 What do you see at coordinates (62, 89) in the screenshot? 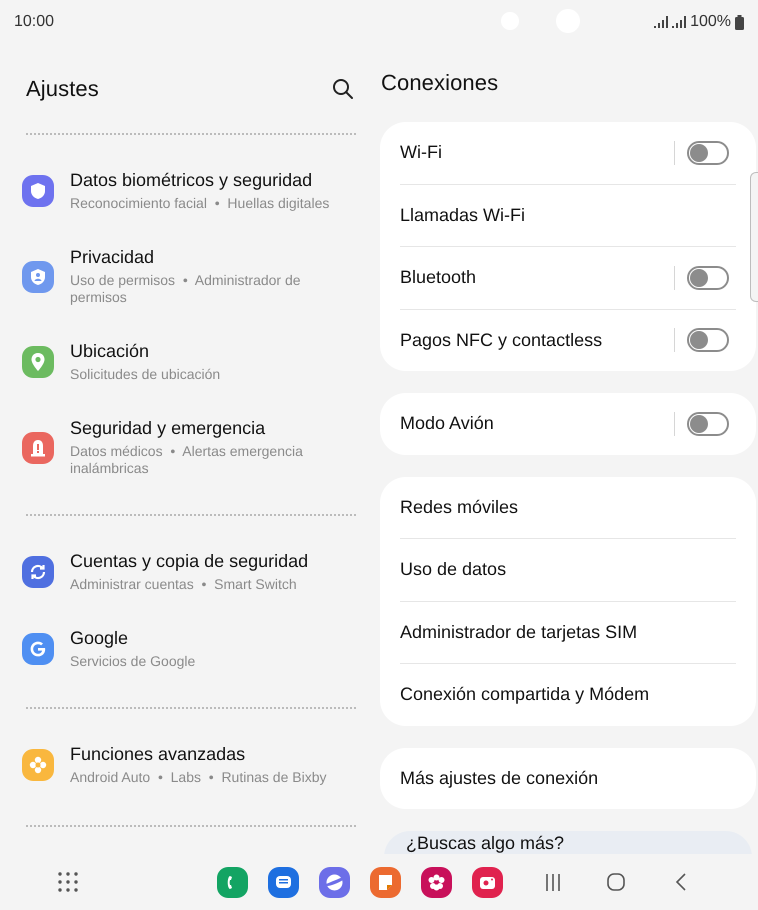
I see `page-title: Ajustes` at bounding box center [62, 89].